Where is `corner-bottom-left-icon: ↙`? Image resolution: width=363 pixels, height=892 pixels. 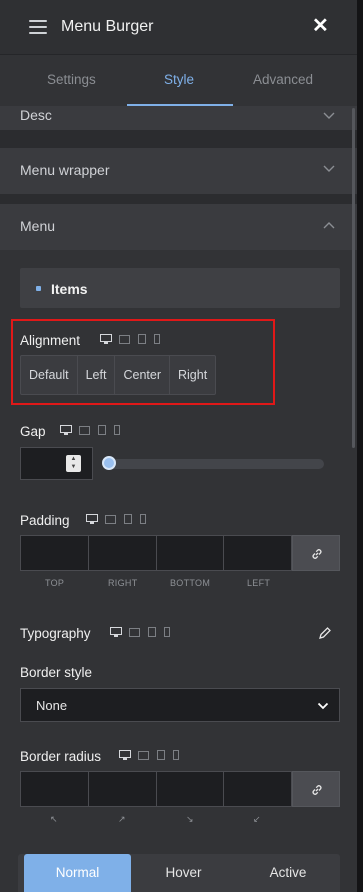
corner-bottom-left-icon: ↙ is located at coordinates (257, 819).